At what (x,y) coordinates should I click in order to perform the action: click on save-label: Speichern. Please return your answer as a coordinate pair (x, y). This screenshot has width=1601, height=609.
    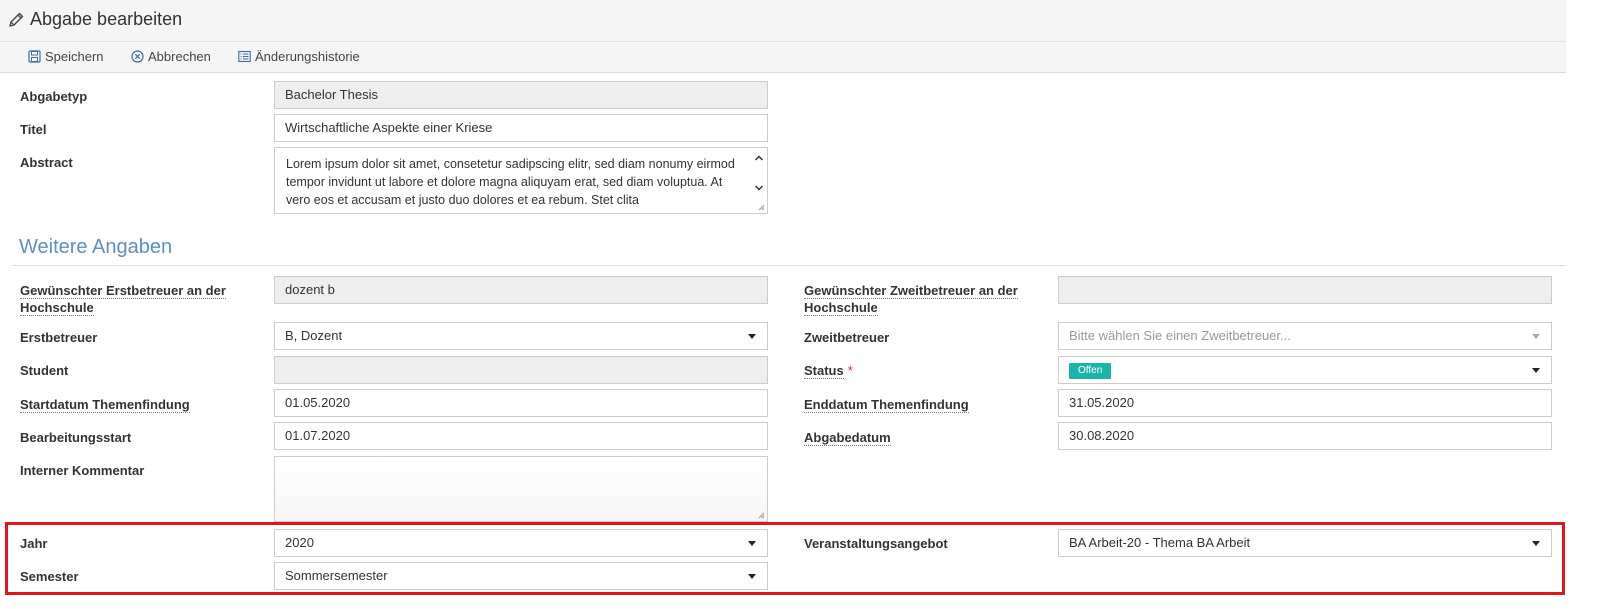
    Looking at the image, I should click on (74, 56).